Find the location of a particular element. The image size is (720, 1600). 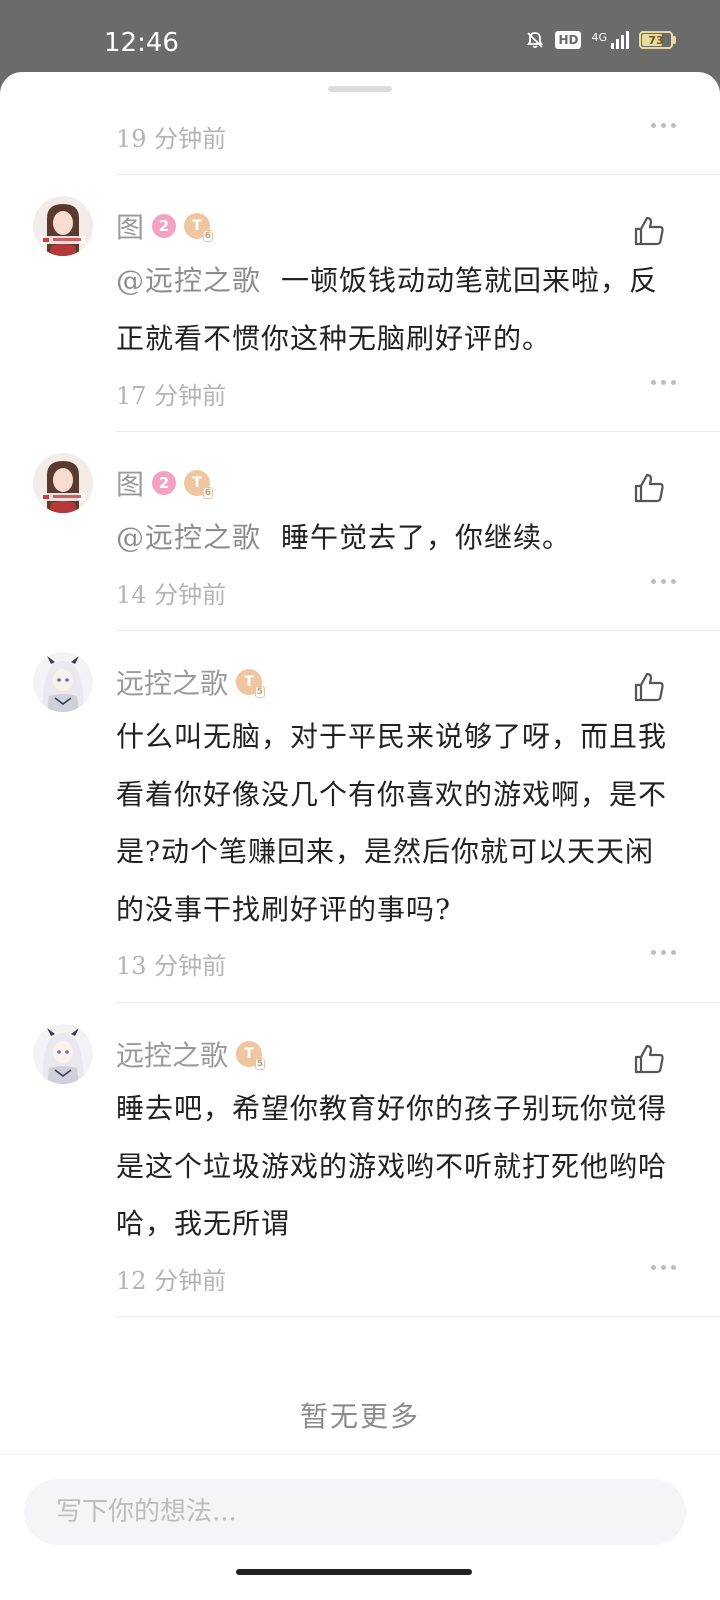

comment-time: 19 分钟前 is located at coordinates (171, 139).